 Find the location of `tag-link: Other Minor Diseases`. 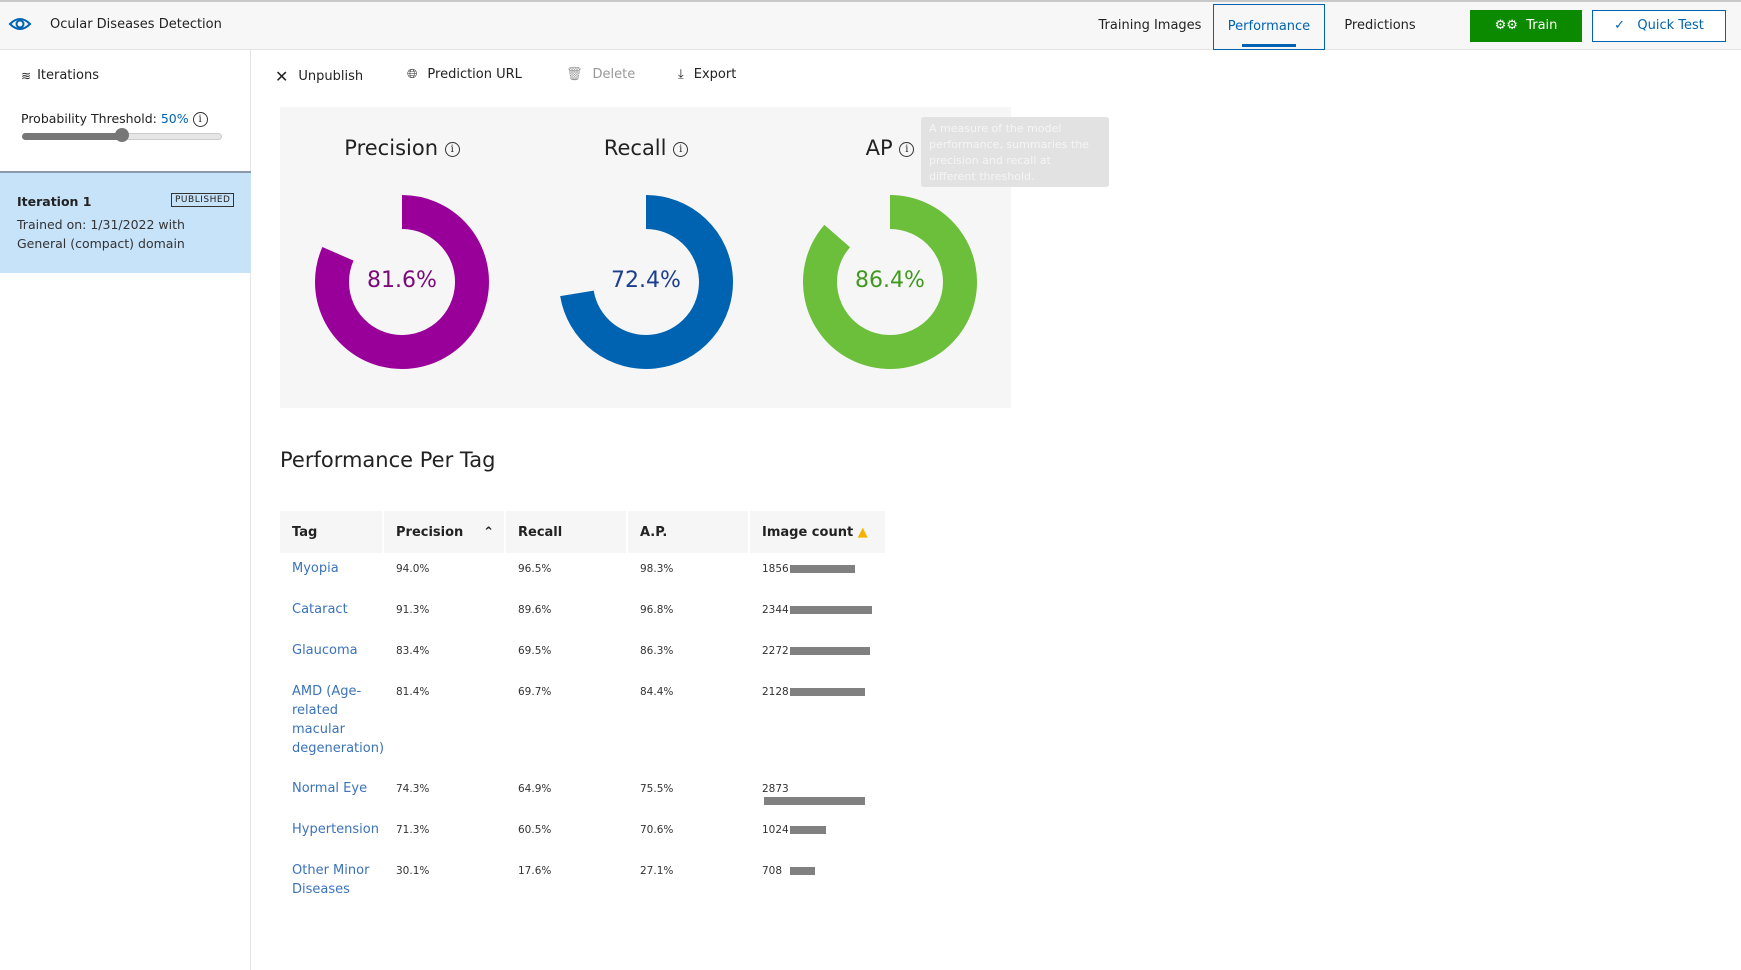

tag-link: Other Minor Diseases is located at coordinates (332, 877).